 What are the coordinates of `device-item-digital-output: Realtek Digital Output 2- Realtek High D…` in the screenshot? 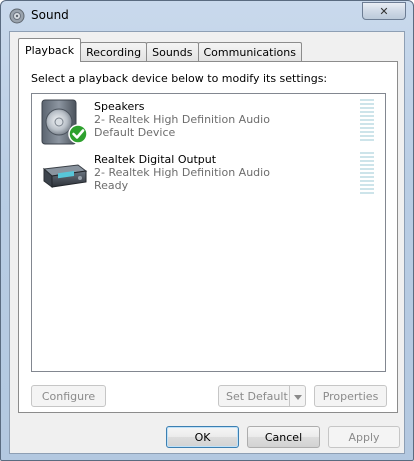 It's located at (208, 174).